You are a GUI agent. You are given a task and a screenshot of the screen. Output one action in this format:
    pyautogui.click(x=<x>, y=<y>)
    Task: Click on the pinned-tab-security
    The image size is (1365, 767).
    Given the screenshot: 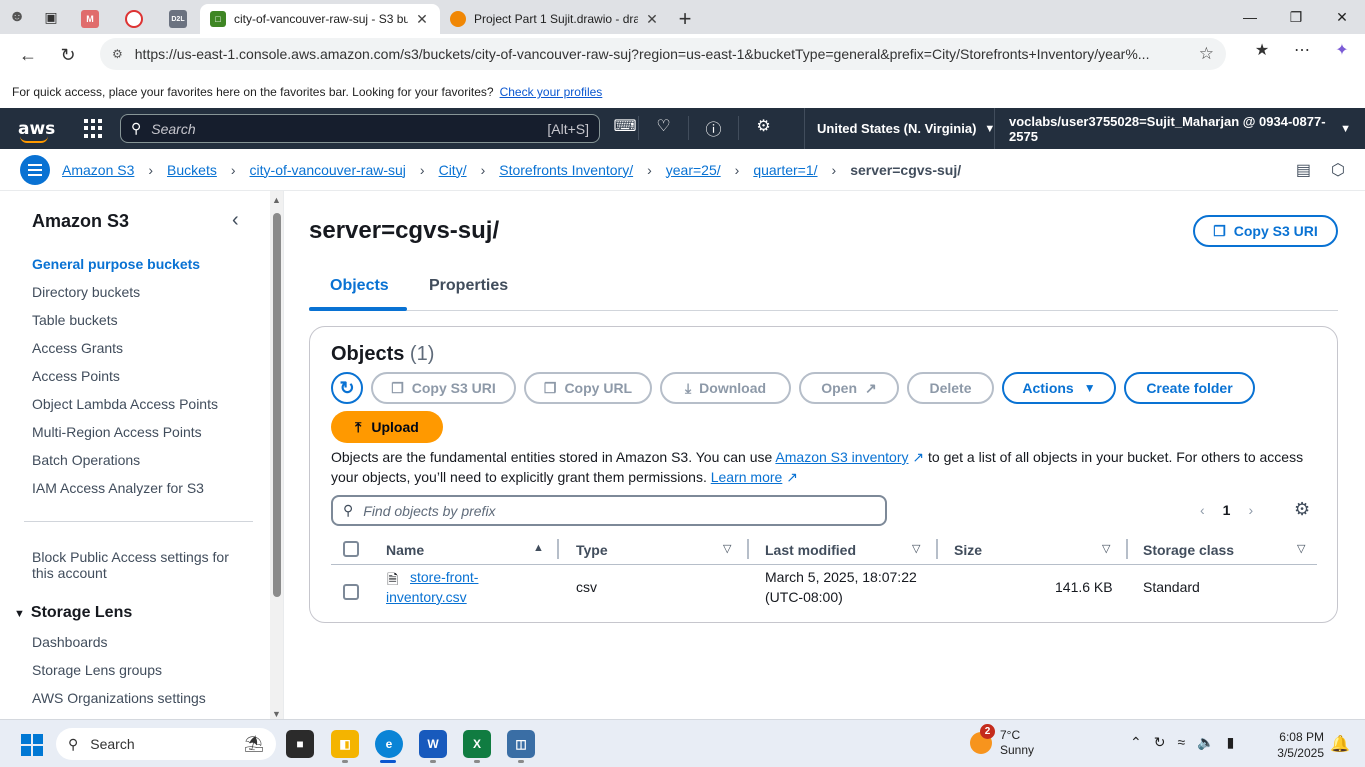 What is the action you would take?
    pyautogui.click(x=134, y=19)
    